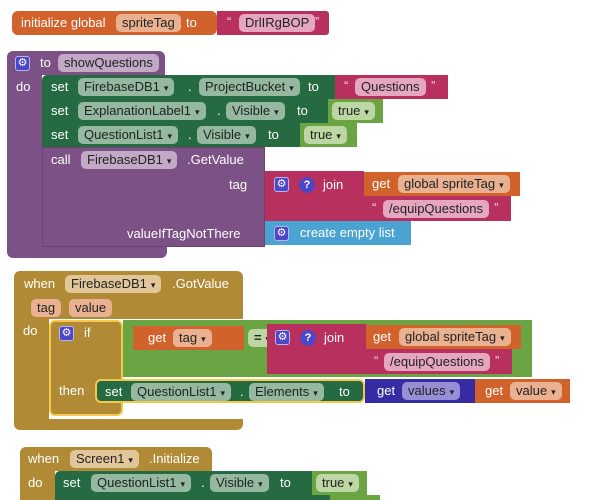 This screenshot has width=591, height=500. What do you see at coordinates (381, 183) in the screenshot?
I see `get-label: get` at bounding box center [381, 183].